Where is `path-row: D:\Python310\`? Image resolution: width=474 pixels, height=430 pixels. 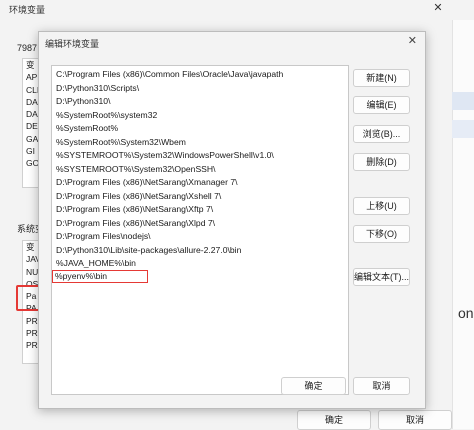
path-row: D:\Python310\ is located at coordinates (82, 101).